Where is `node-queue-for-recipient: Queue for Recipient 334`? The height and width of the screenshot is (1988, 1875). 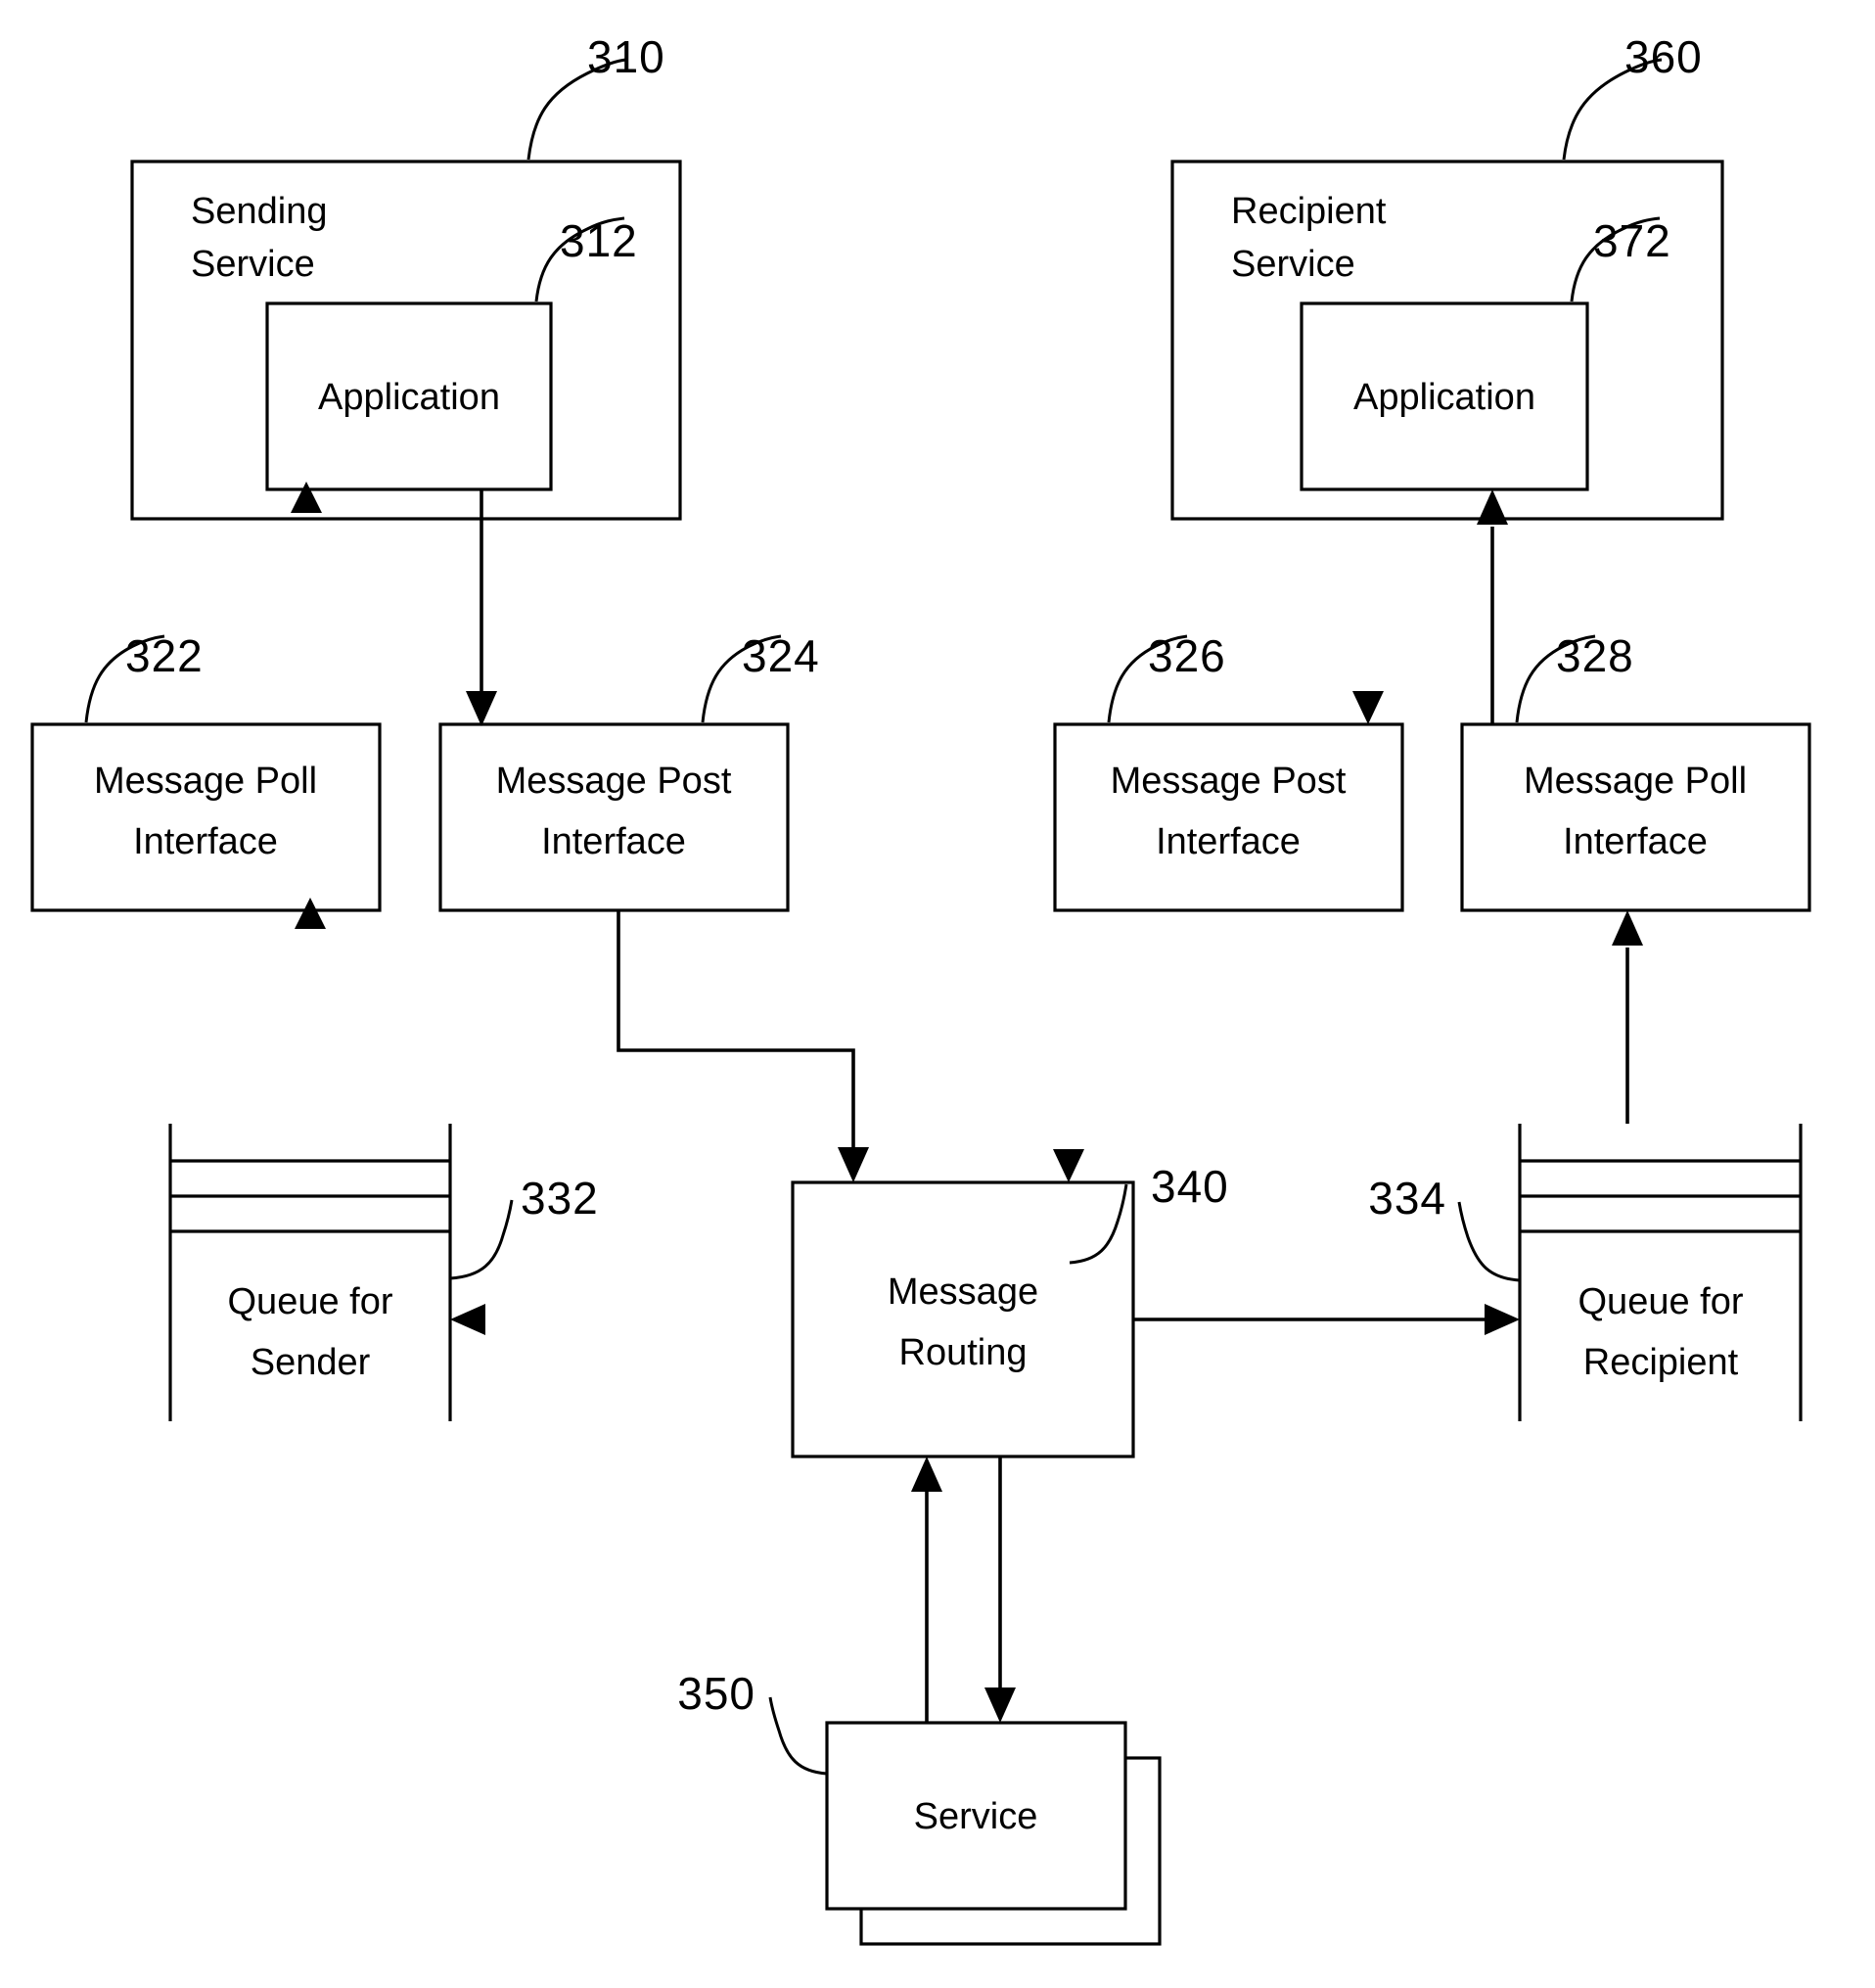 node-queue-for-recipient: Queue for Recipient 334 is located at coordinates (1585, 1272).